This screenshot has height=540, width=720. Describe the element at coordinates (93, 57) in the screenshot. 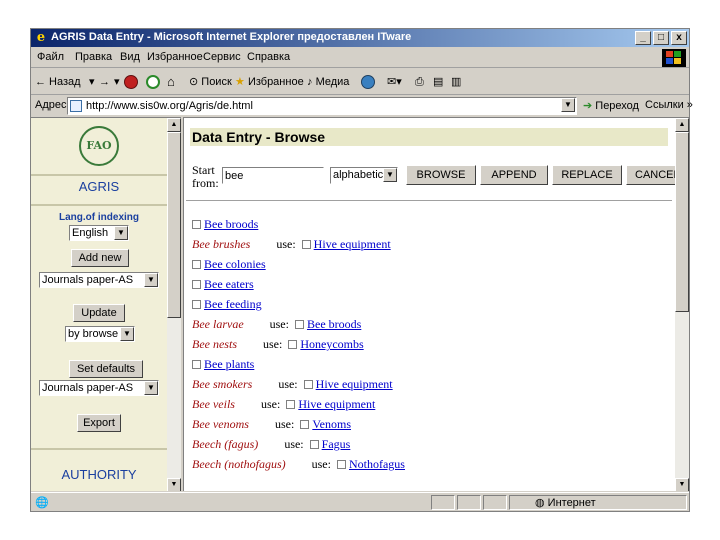

I see `menu-edit: Правка` at that location.